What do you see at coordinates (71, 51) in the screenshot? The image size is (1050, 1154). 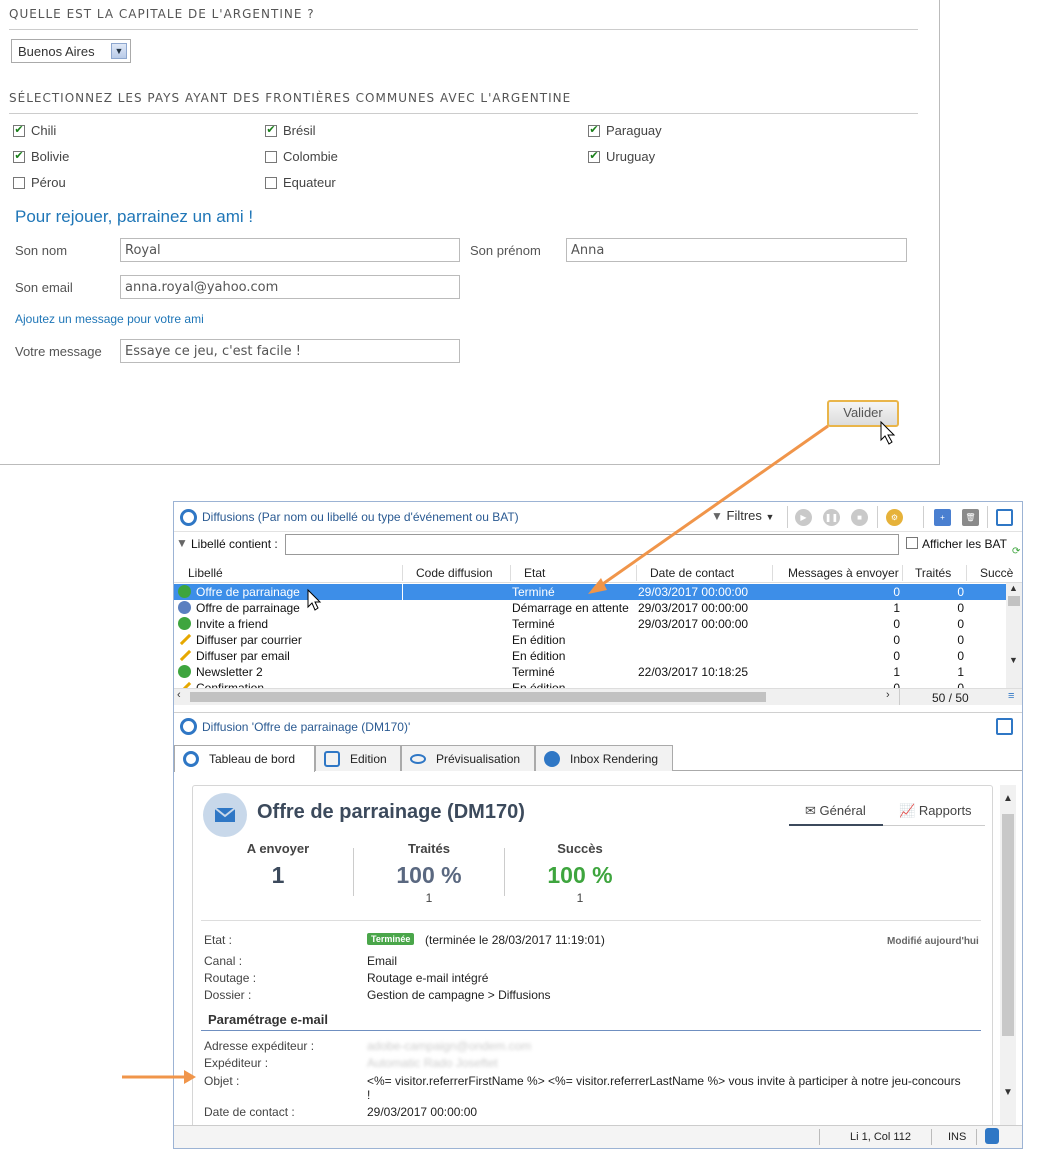 I see `capital-select: Buenos Aires ▼` at bounding box center [71, 51].